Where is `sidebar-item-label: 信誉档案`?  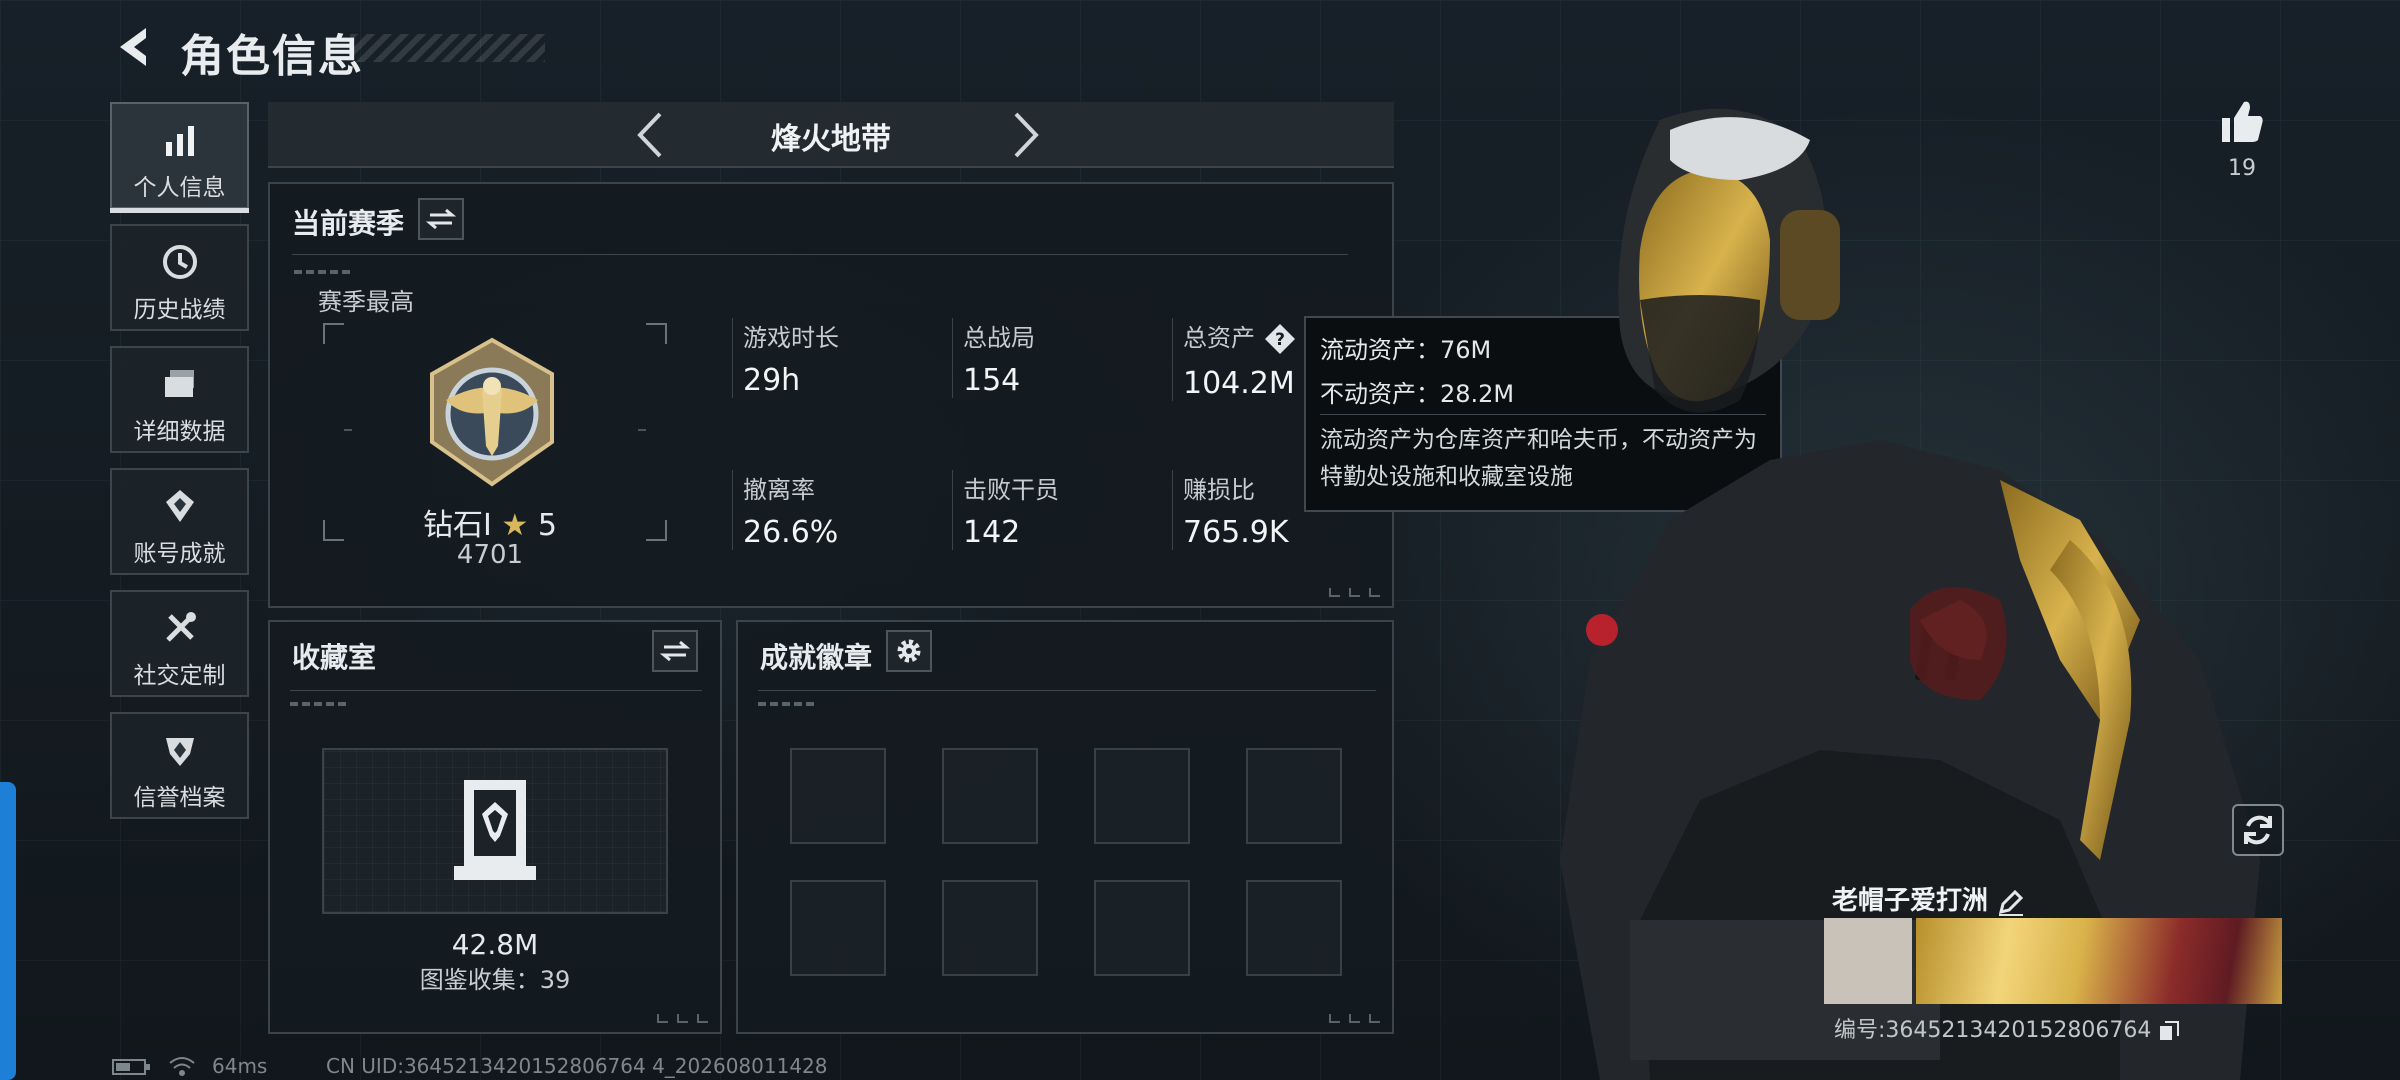
sidebar-item-label: 信誉档案 is located at coordinates (179, 798).